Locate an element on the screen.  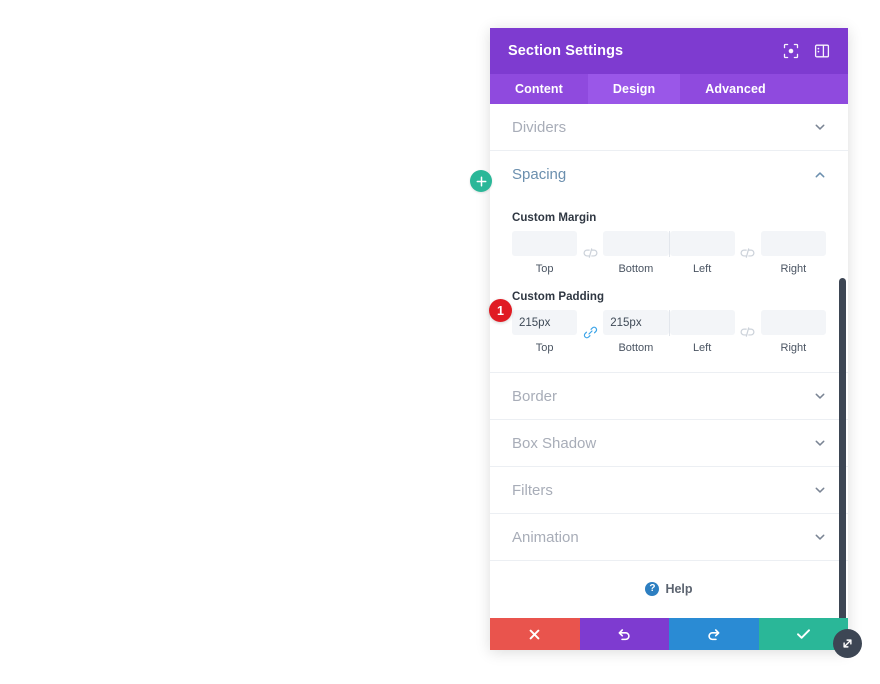
panel-layout-icon is located at coordinates (821, 51).